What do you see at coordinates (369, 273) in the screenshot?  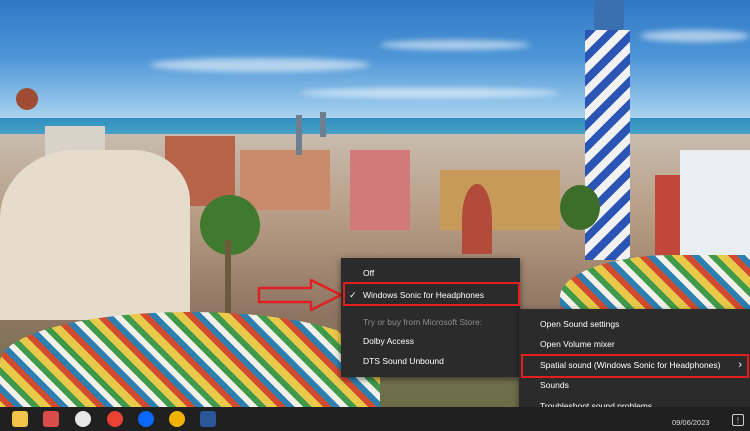 I see `menu-item-label: Off` at bounding box center [369, 273].